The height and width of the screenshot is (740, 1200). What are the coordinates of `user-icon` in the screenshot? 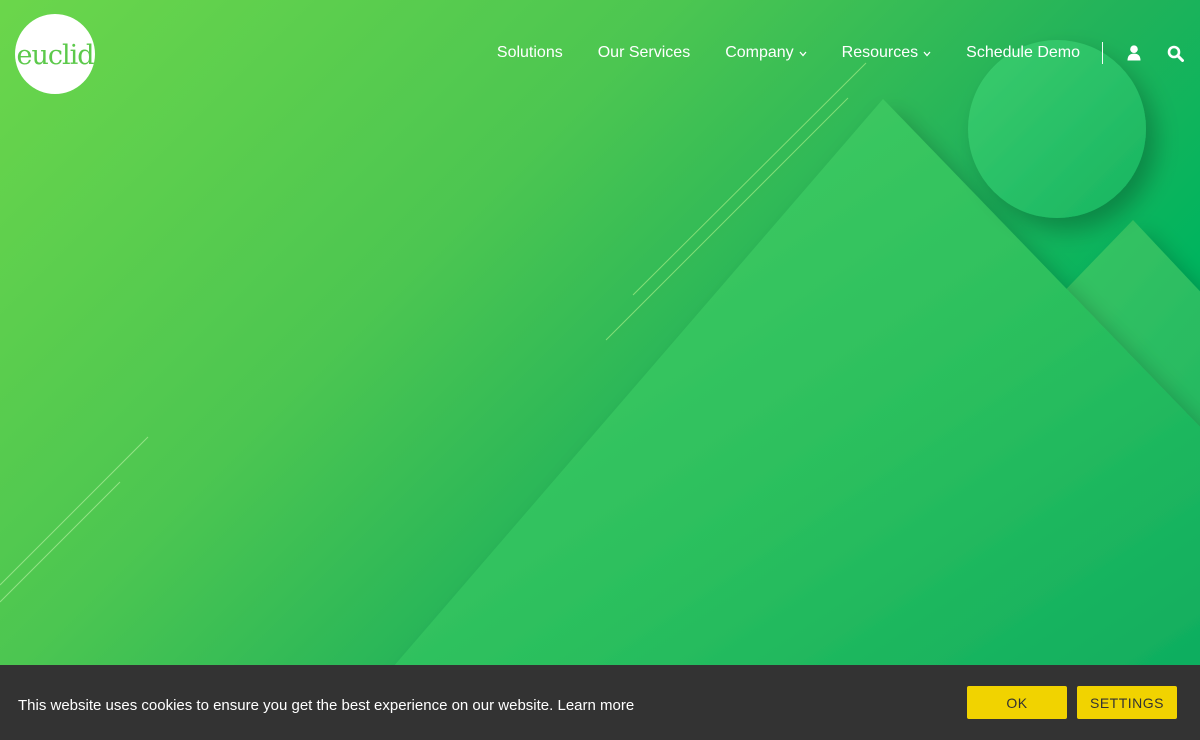 It's located at (1134, 53).